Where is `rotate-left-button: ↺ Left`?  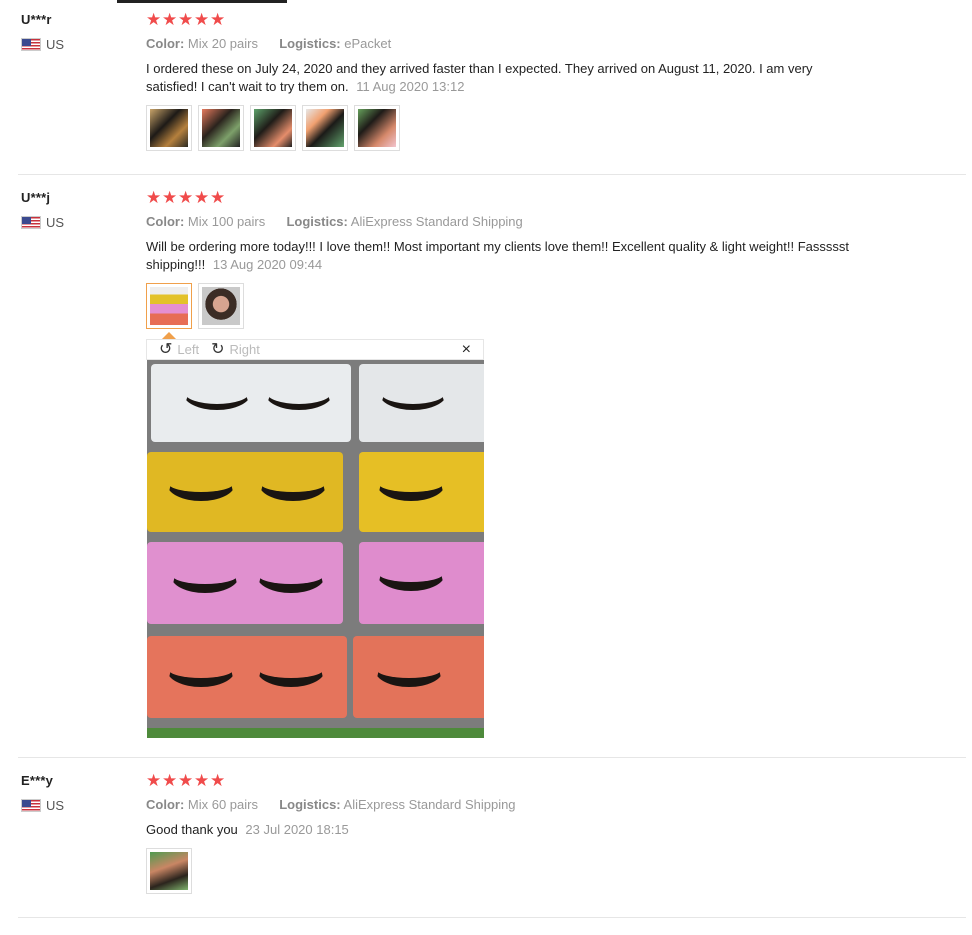 rotate-left-button: ↺ Left is located at coordinates (179, 349).